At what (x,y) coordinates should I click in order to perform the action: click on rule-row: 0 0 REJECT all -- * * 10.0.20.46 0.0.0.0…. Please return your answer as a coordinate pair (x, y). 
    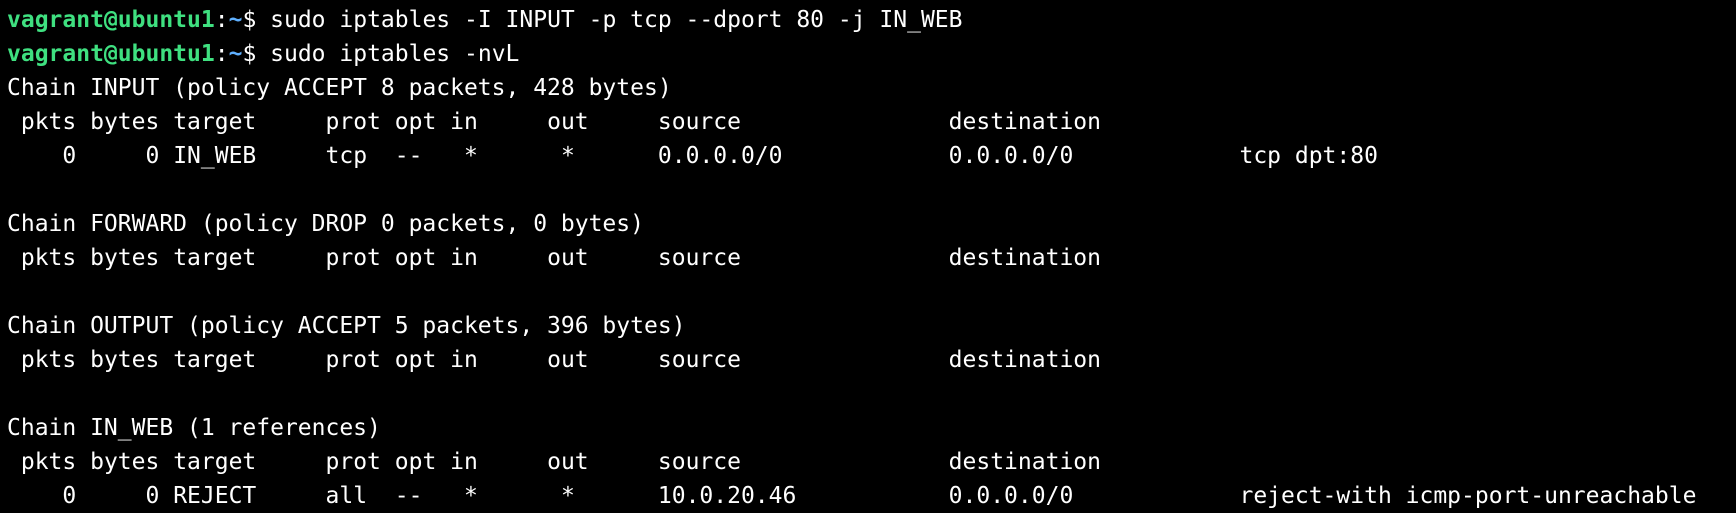
    Looking at the image, I should click on (871, 496).